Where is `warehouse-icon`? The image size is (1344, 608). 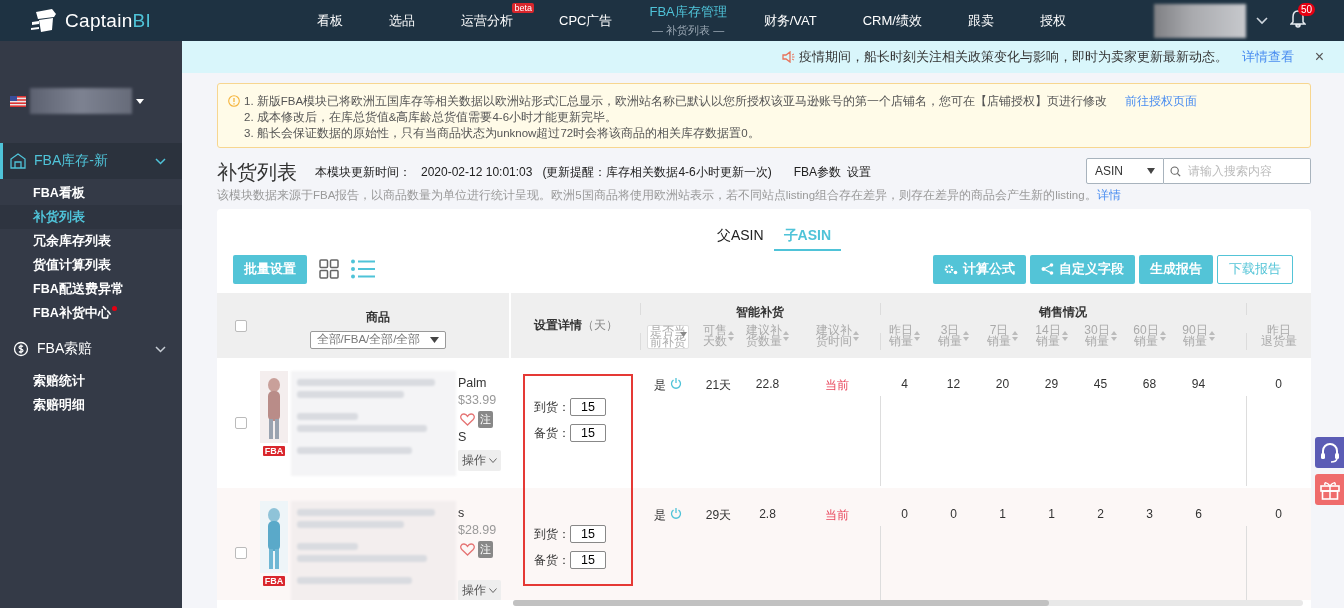
warehouse-icon is located at coordinates (18, 161).